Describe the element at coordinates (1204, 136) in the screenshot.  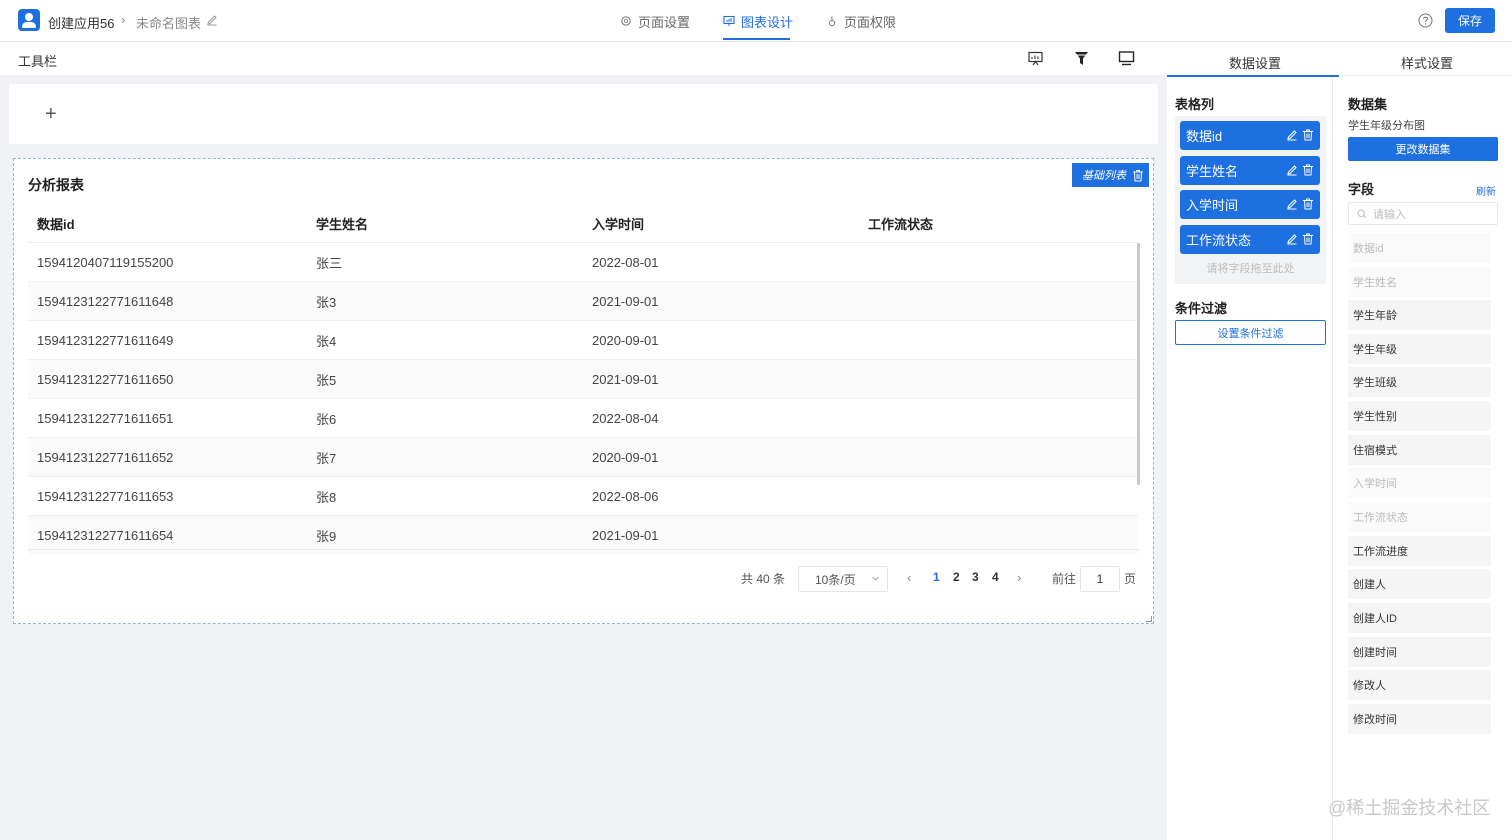
I see `column-chip-label: 数据id` at that location.